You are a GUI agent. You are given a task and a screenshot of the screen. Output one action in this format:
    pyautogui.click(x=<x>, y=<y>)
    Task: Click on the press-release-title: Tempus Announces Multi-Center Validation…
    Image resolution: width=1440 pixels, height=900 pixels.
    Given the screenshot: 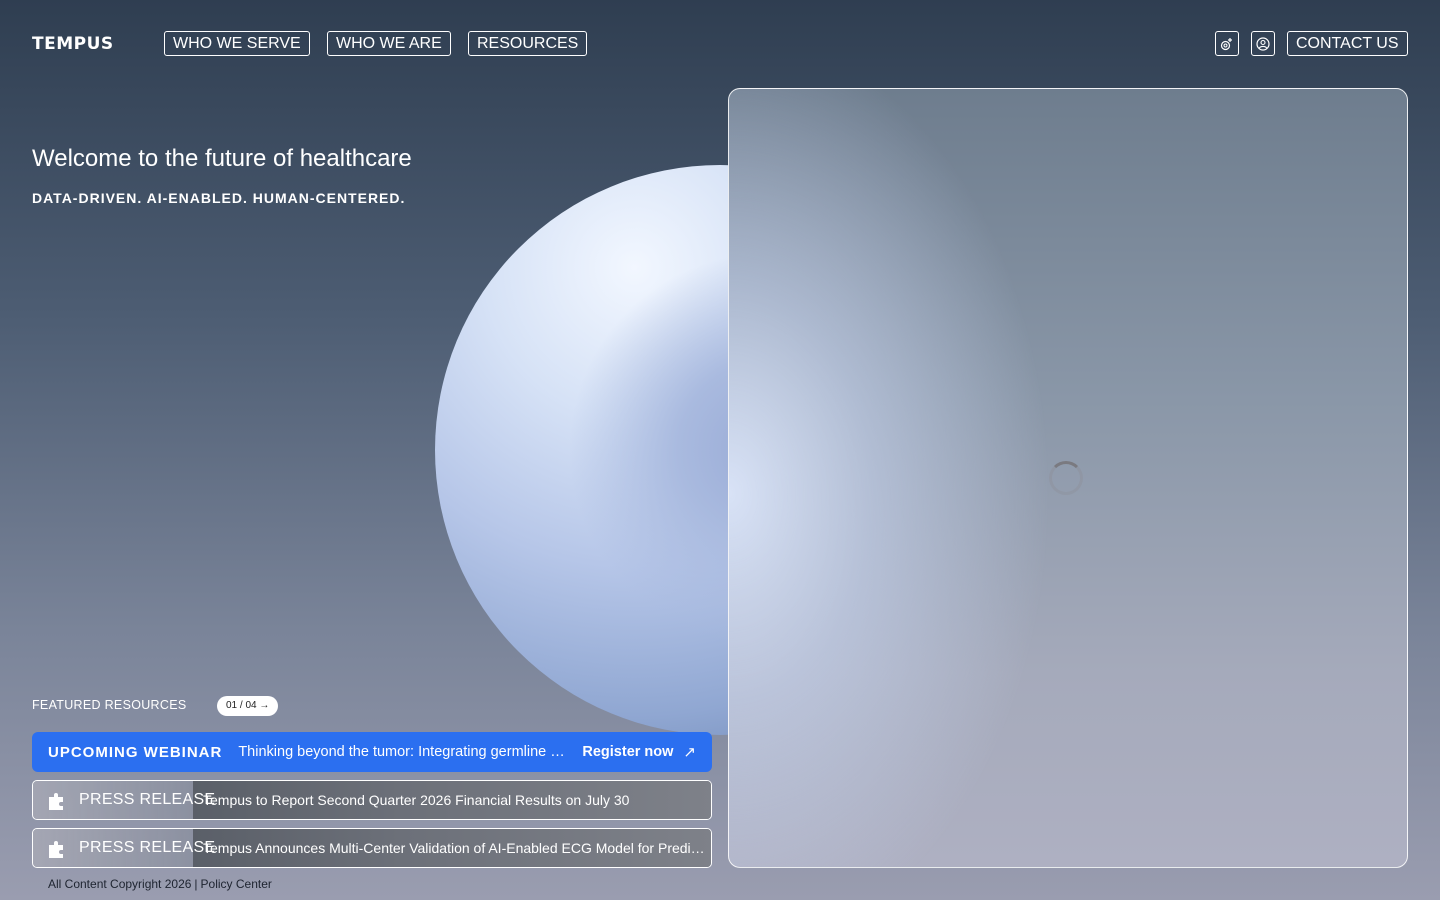 What is the action you would take?
    pyautogui.click(x=455, y=848)
    